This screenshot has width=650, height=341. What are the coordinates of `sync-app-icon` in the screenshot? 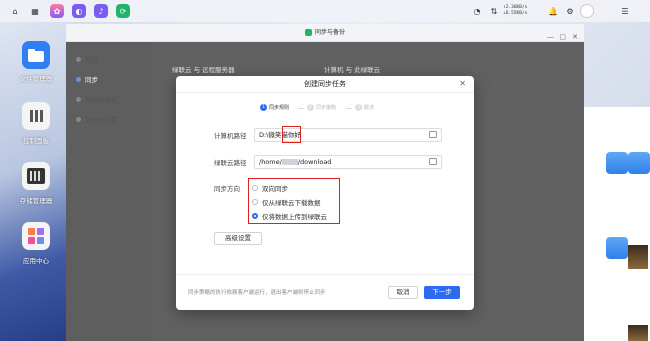 It's located at (308, 32).